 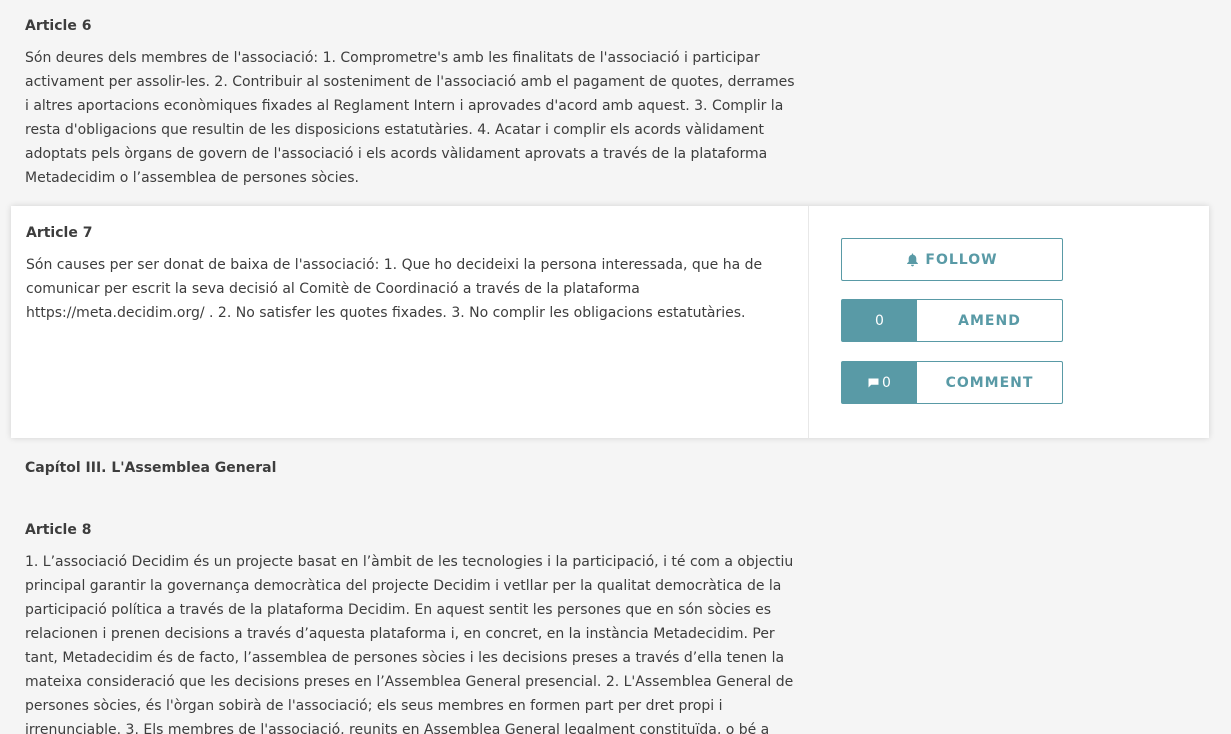 I want to click on comment-label: COMMENT, so click(x=989, y=382).